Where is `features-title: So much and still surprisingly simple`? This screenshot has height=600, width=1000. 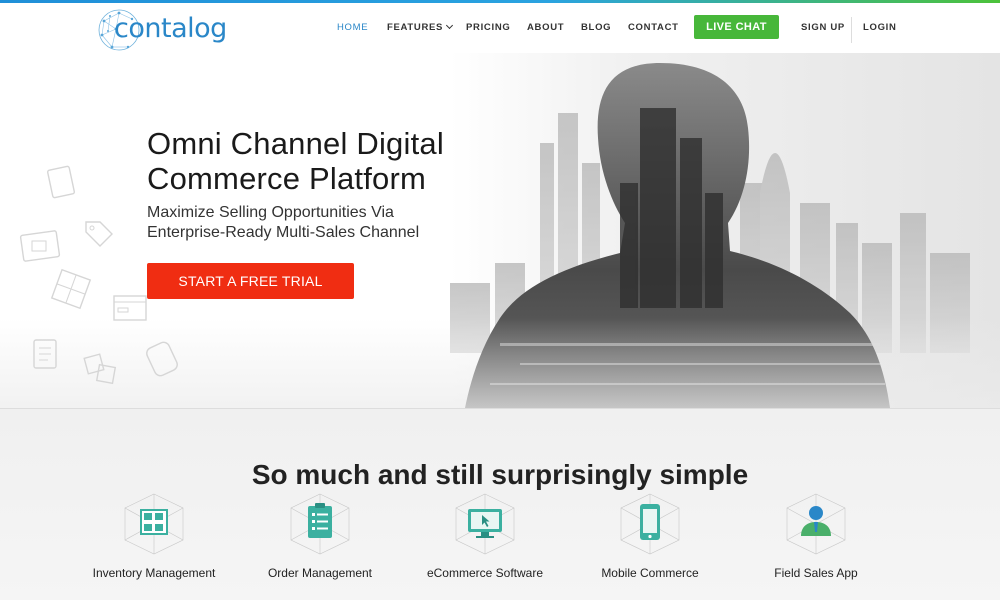 features-title: So much and still surprisingly simple is located at coordinates (500, 474).